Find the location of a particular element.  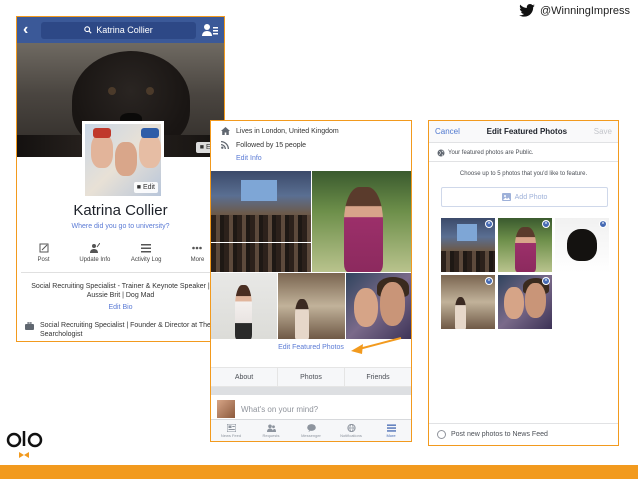

twitter-bird-icon is located at coordinates (527, 10).